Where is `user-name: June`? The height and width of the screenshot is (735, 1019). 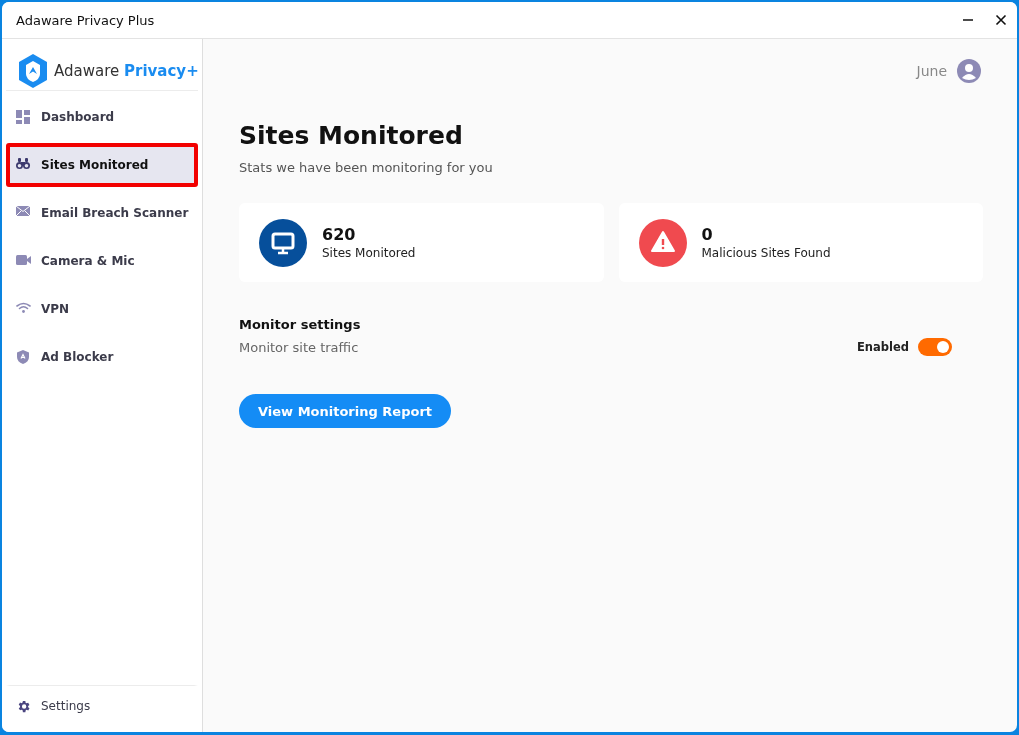 user-name: June is located at coordinates (931, 71).